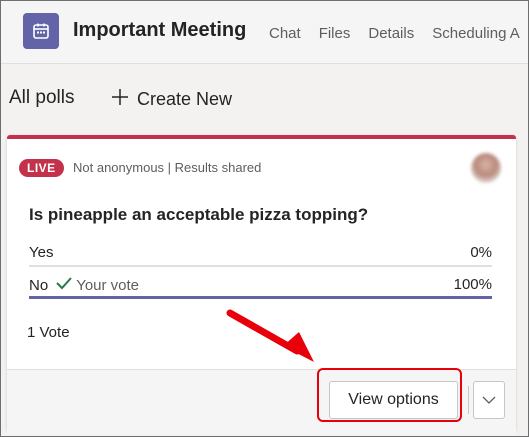 The width and height of the screenshot is (529, 437). I want to click on create-new-button: Create New, so click(171, 99).